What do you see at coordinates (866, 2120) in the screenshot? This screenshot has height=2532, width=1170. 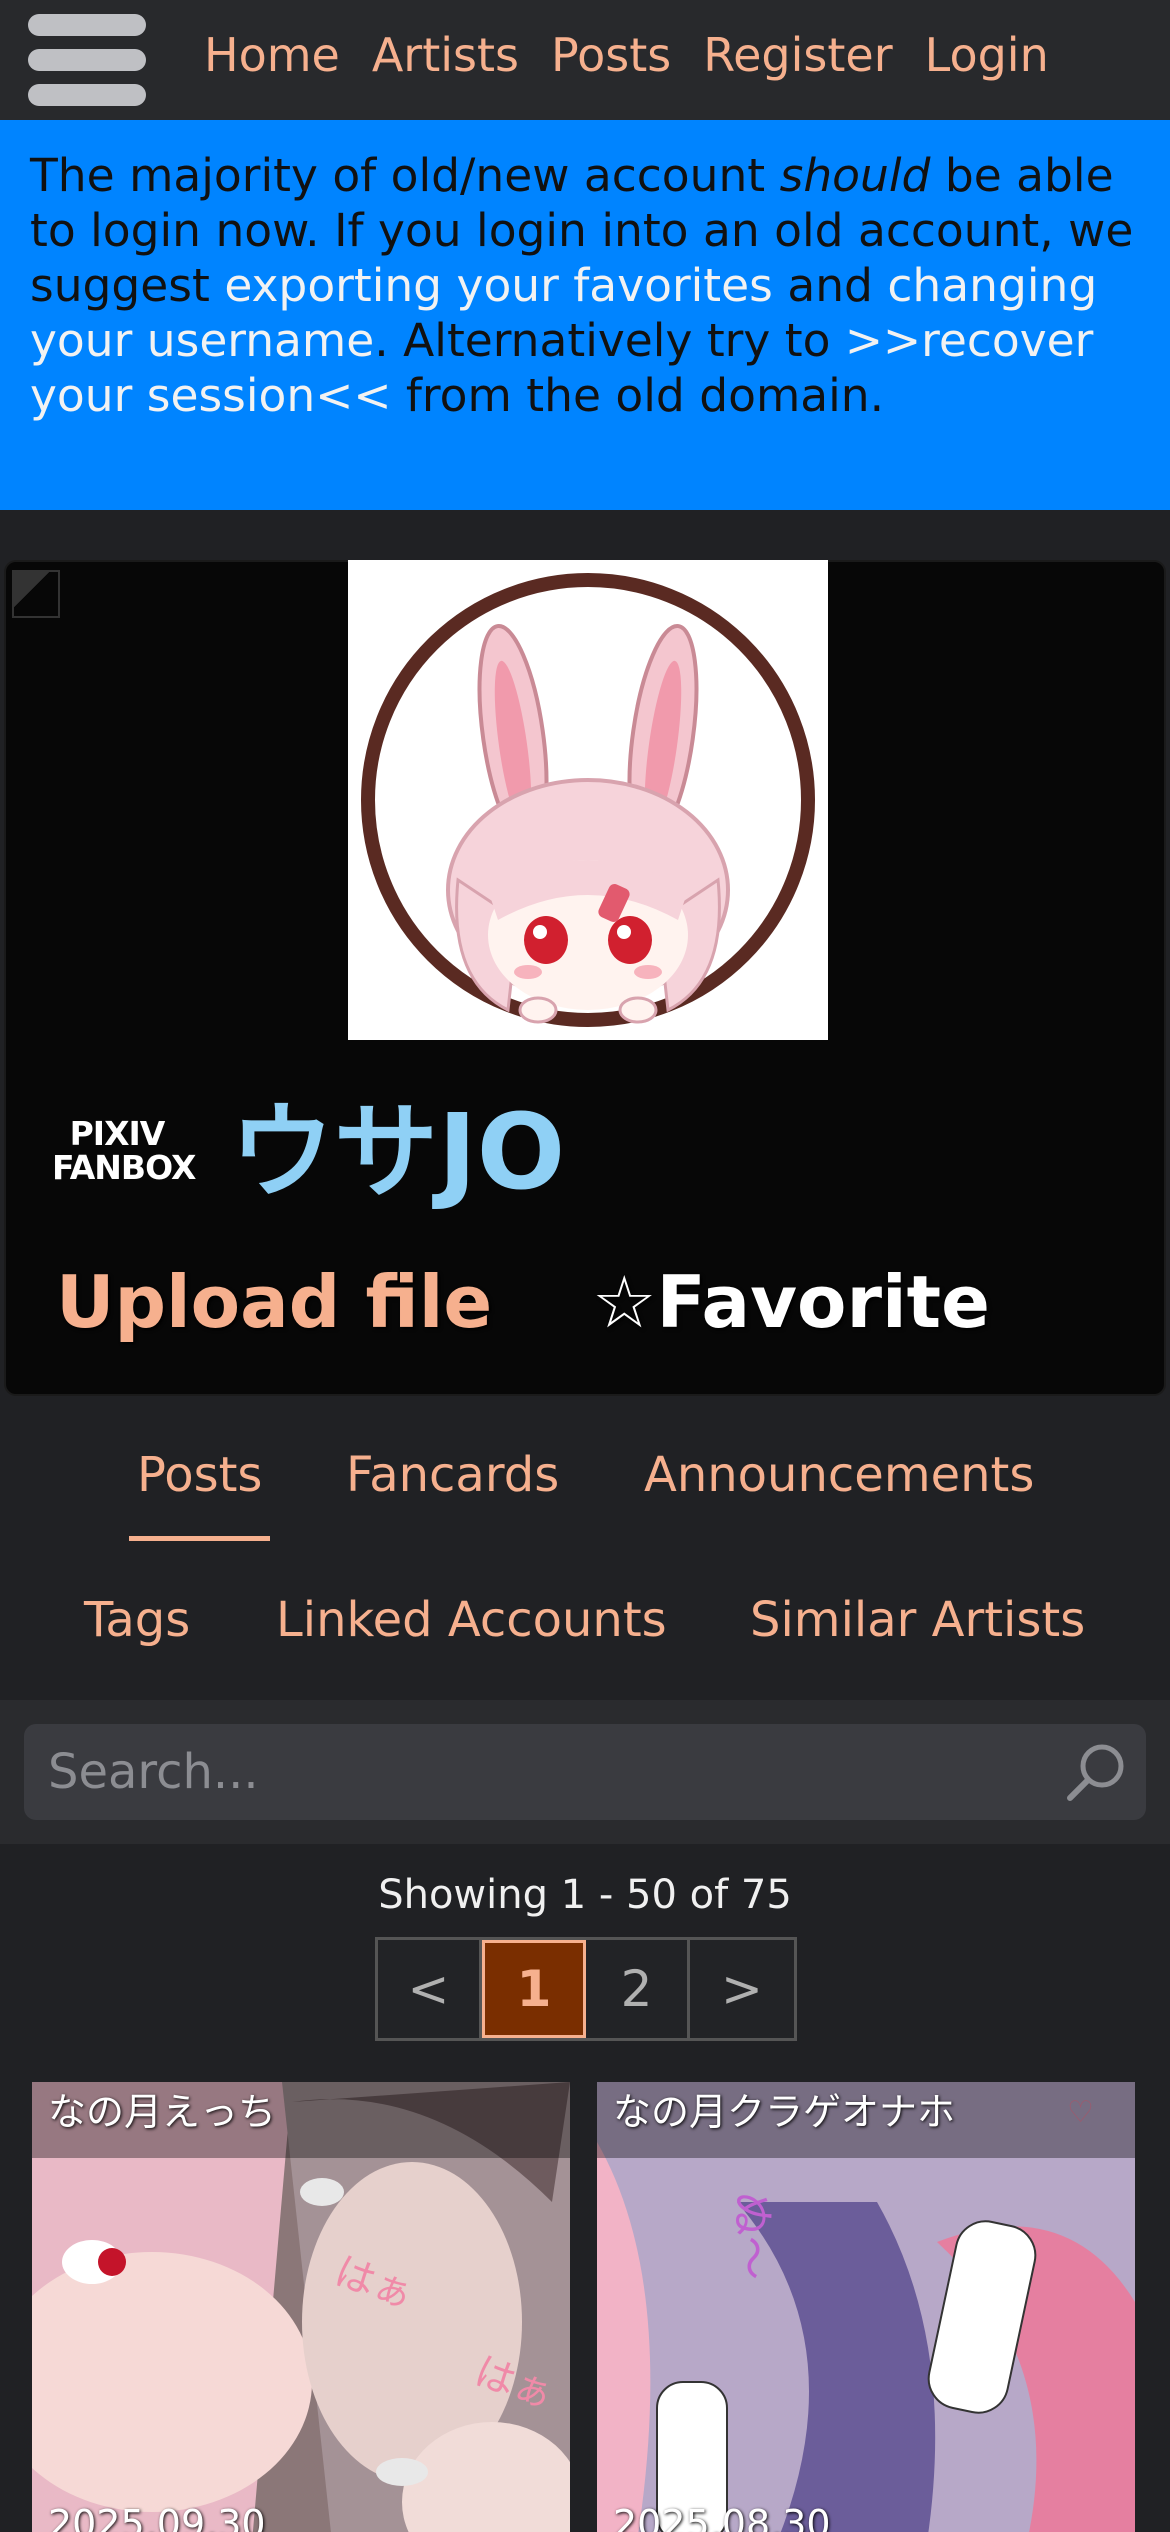 I see `post-title: なの月クラゲオナホ` at bounding box center [866, 2120].